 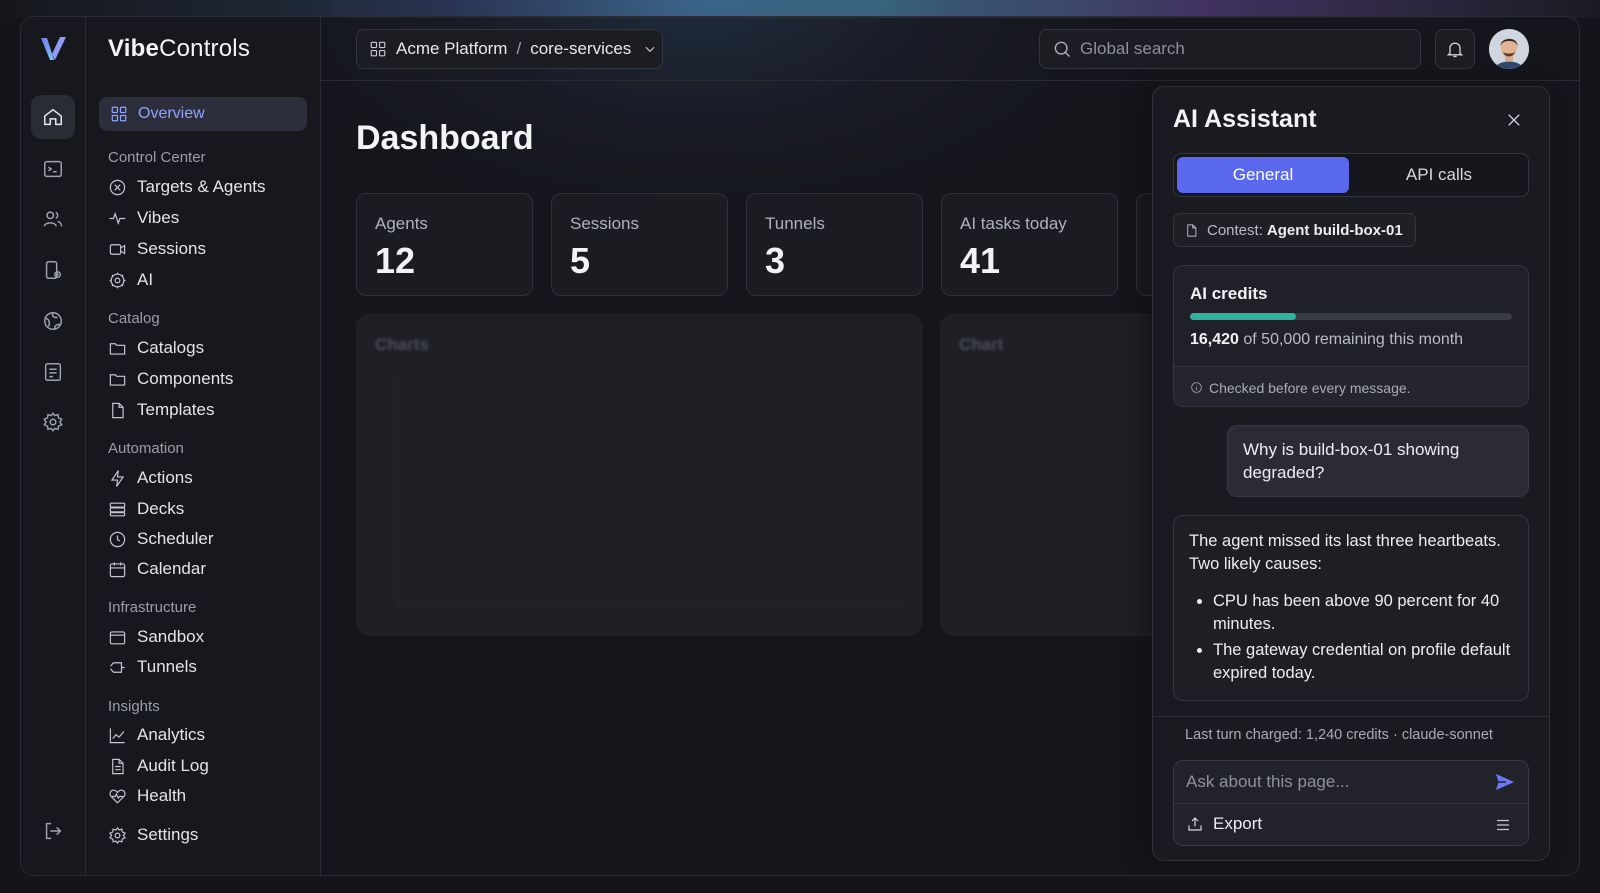 I want to click on sidebar-item-components: Components, so click(x=170, y=379).